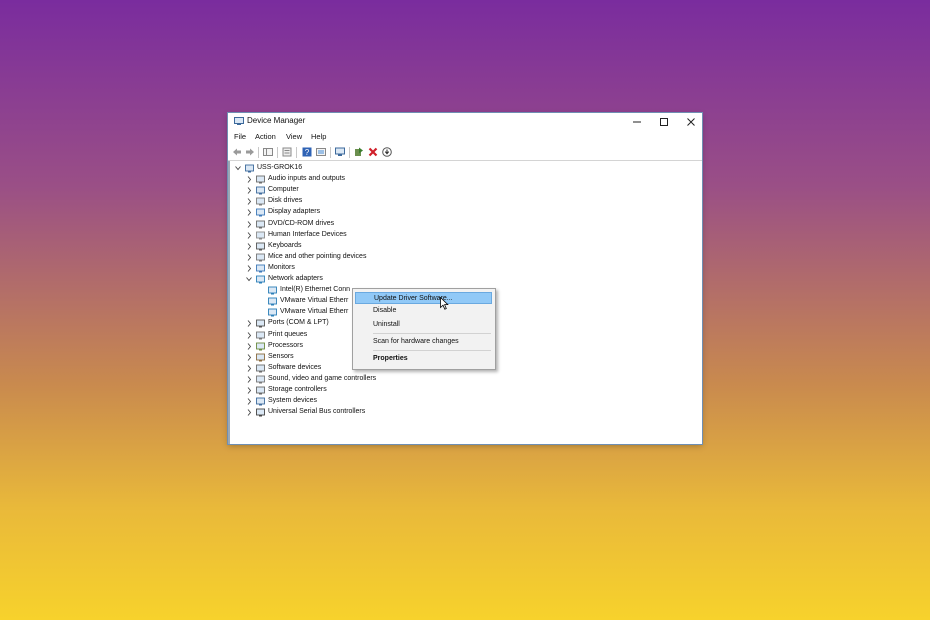 The image size is (930, 620). I want to click on minimize-button, so click(637, 121).